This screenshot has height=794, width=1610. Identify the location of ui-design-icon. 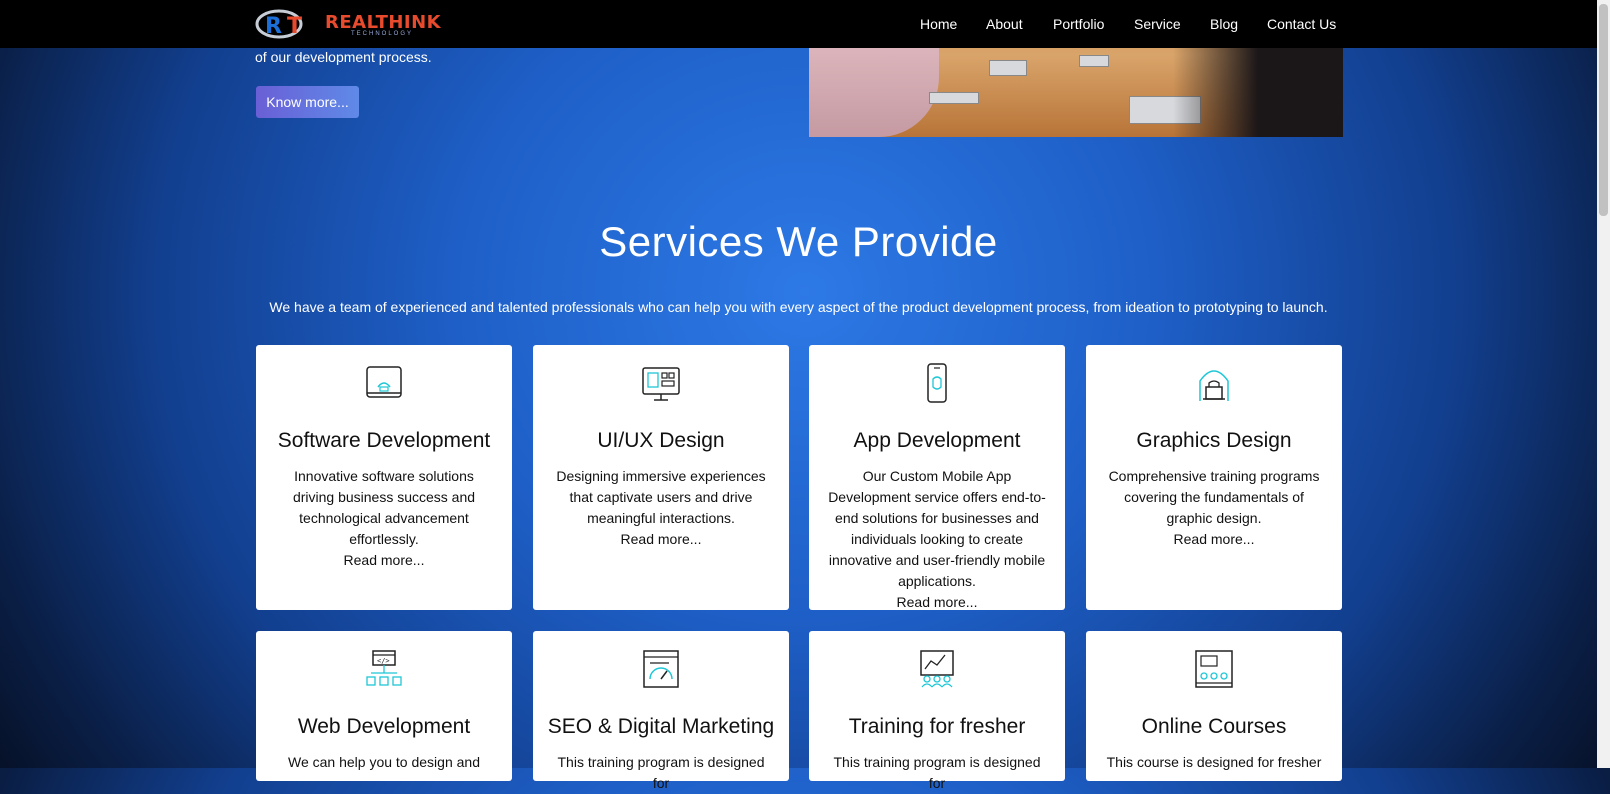
(661, 384).